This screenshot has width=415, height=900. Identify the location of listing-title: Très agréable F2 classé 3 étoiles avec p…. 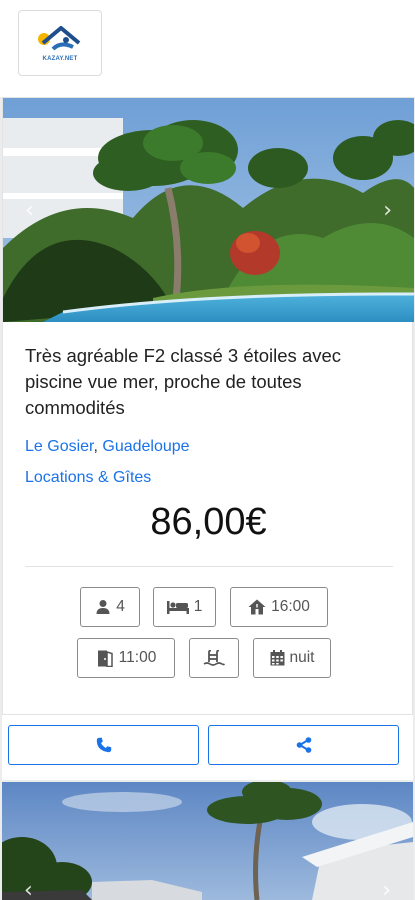
(210, 382).